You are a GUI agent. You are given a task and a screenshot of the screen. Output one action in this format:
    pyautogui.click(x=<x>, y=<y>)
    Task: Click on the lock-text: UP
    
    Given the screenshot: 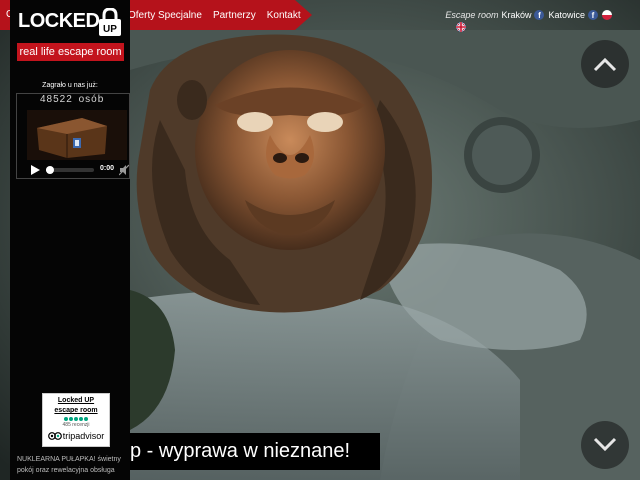 What is the action you would take?
    pyautogui.click(x=110, y=29)
    